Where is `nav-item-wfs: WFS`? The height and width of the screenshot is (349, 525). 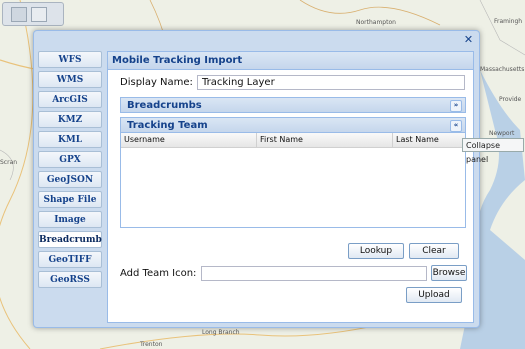 nav-item-wfs: WFS is located at coordinates (70, 59).